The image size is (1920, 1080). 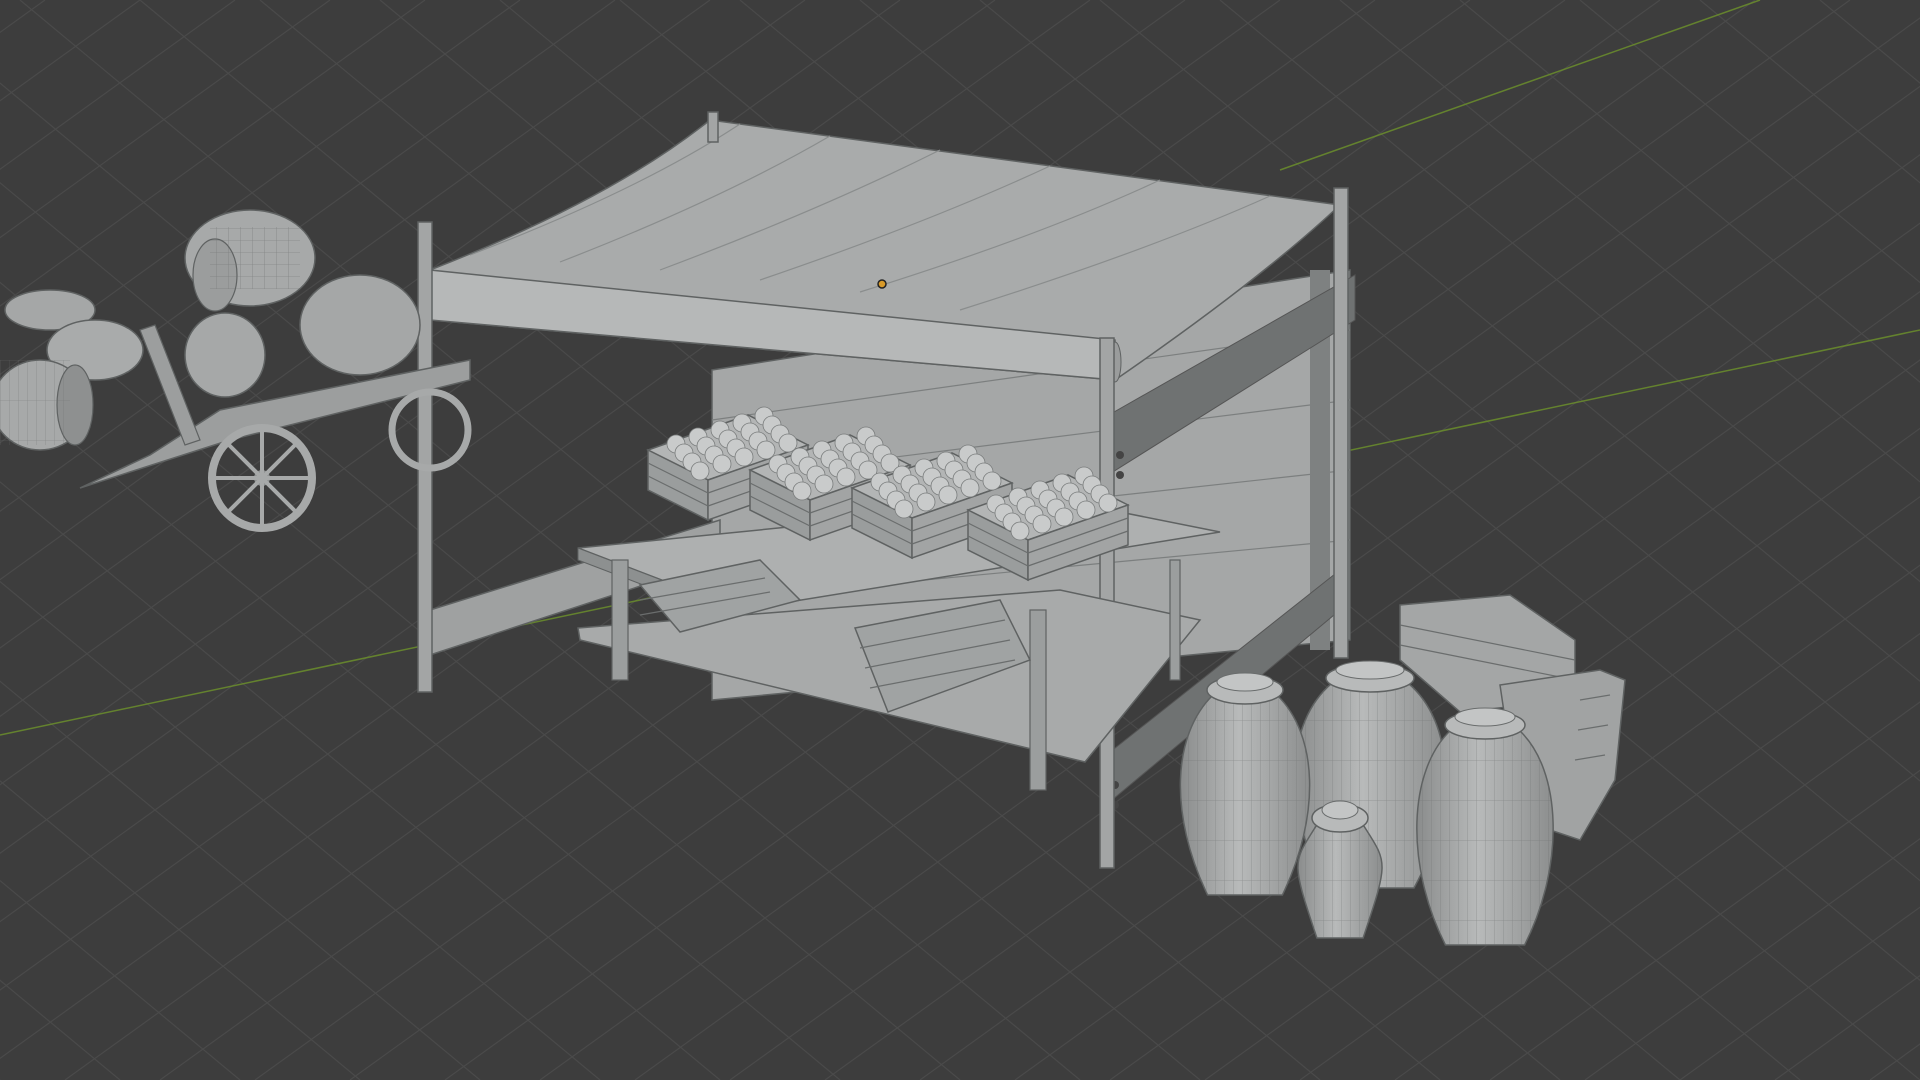 I want to click on barrel-stack, so click(x=302, y=303).